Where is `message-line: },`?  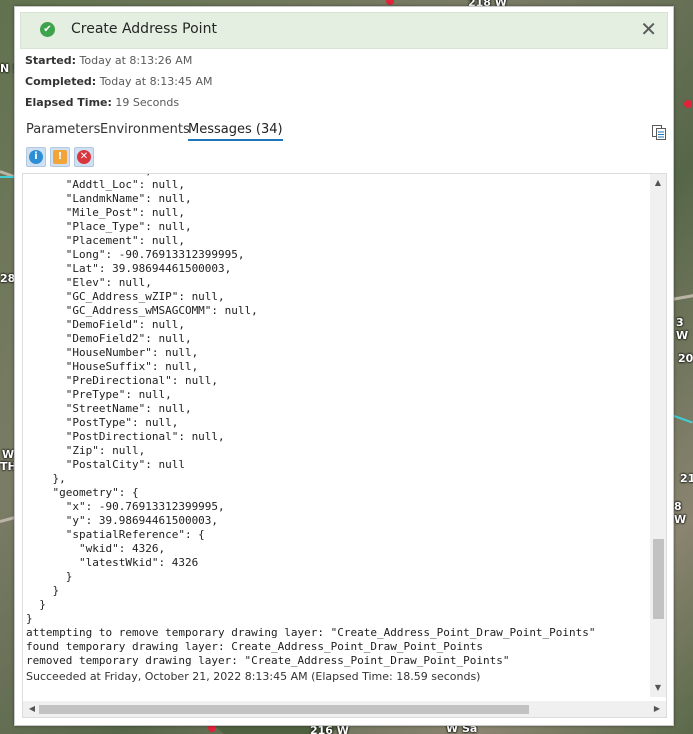 message-line: }, is located at coordinates (46, 478).